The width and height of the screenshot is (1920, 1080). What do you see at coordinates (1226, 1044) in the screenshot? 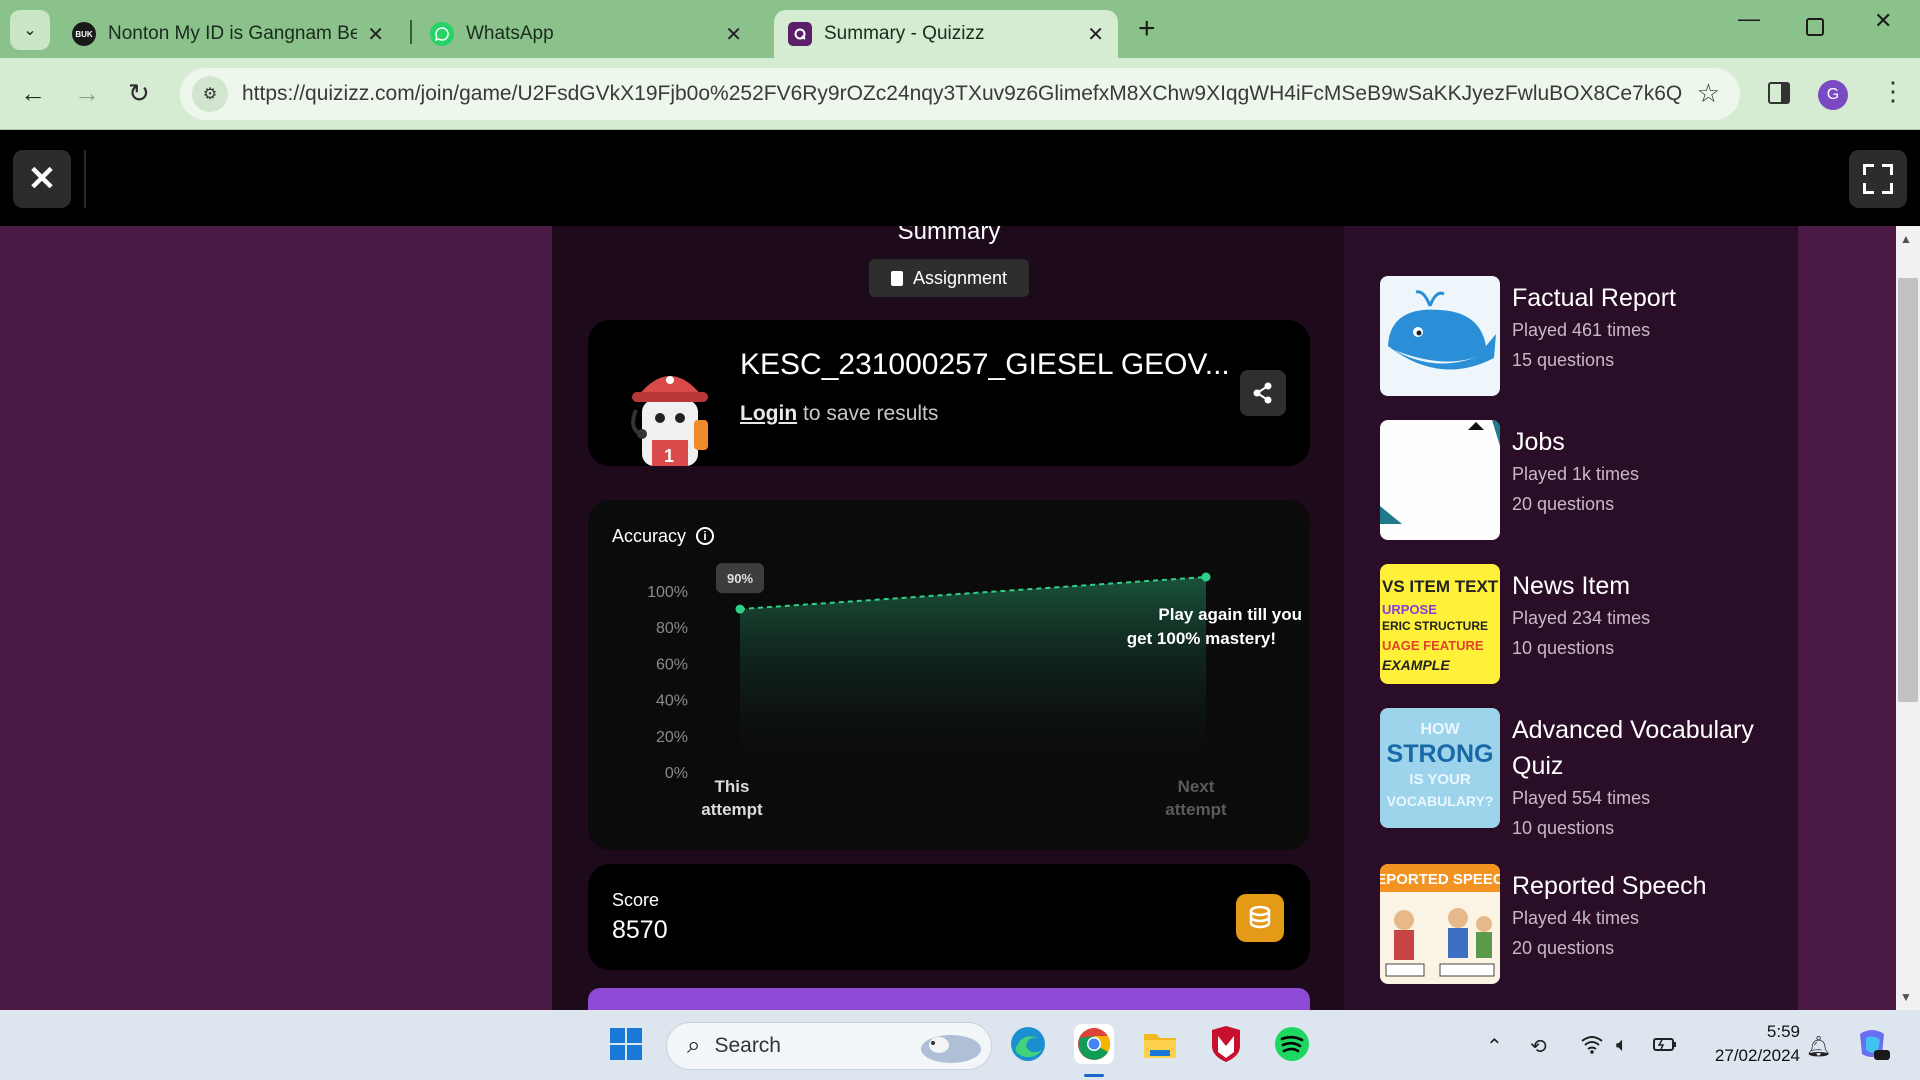
I see `mcafee-icon` at bounding box center [1226, 1044].